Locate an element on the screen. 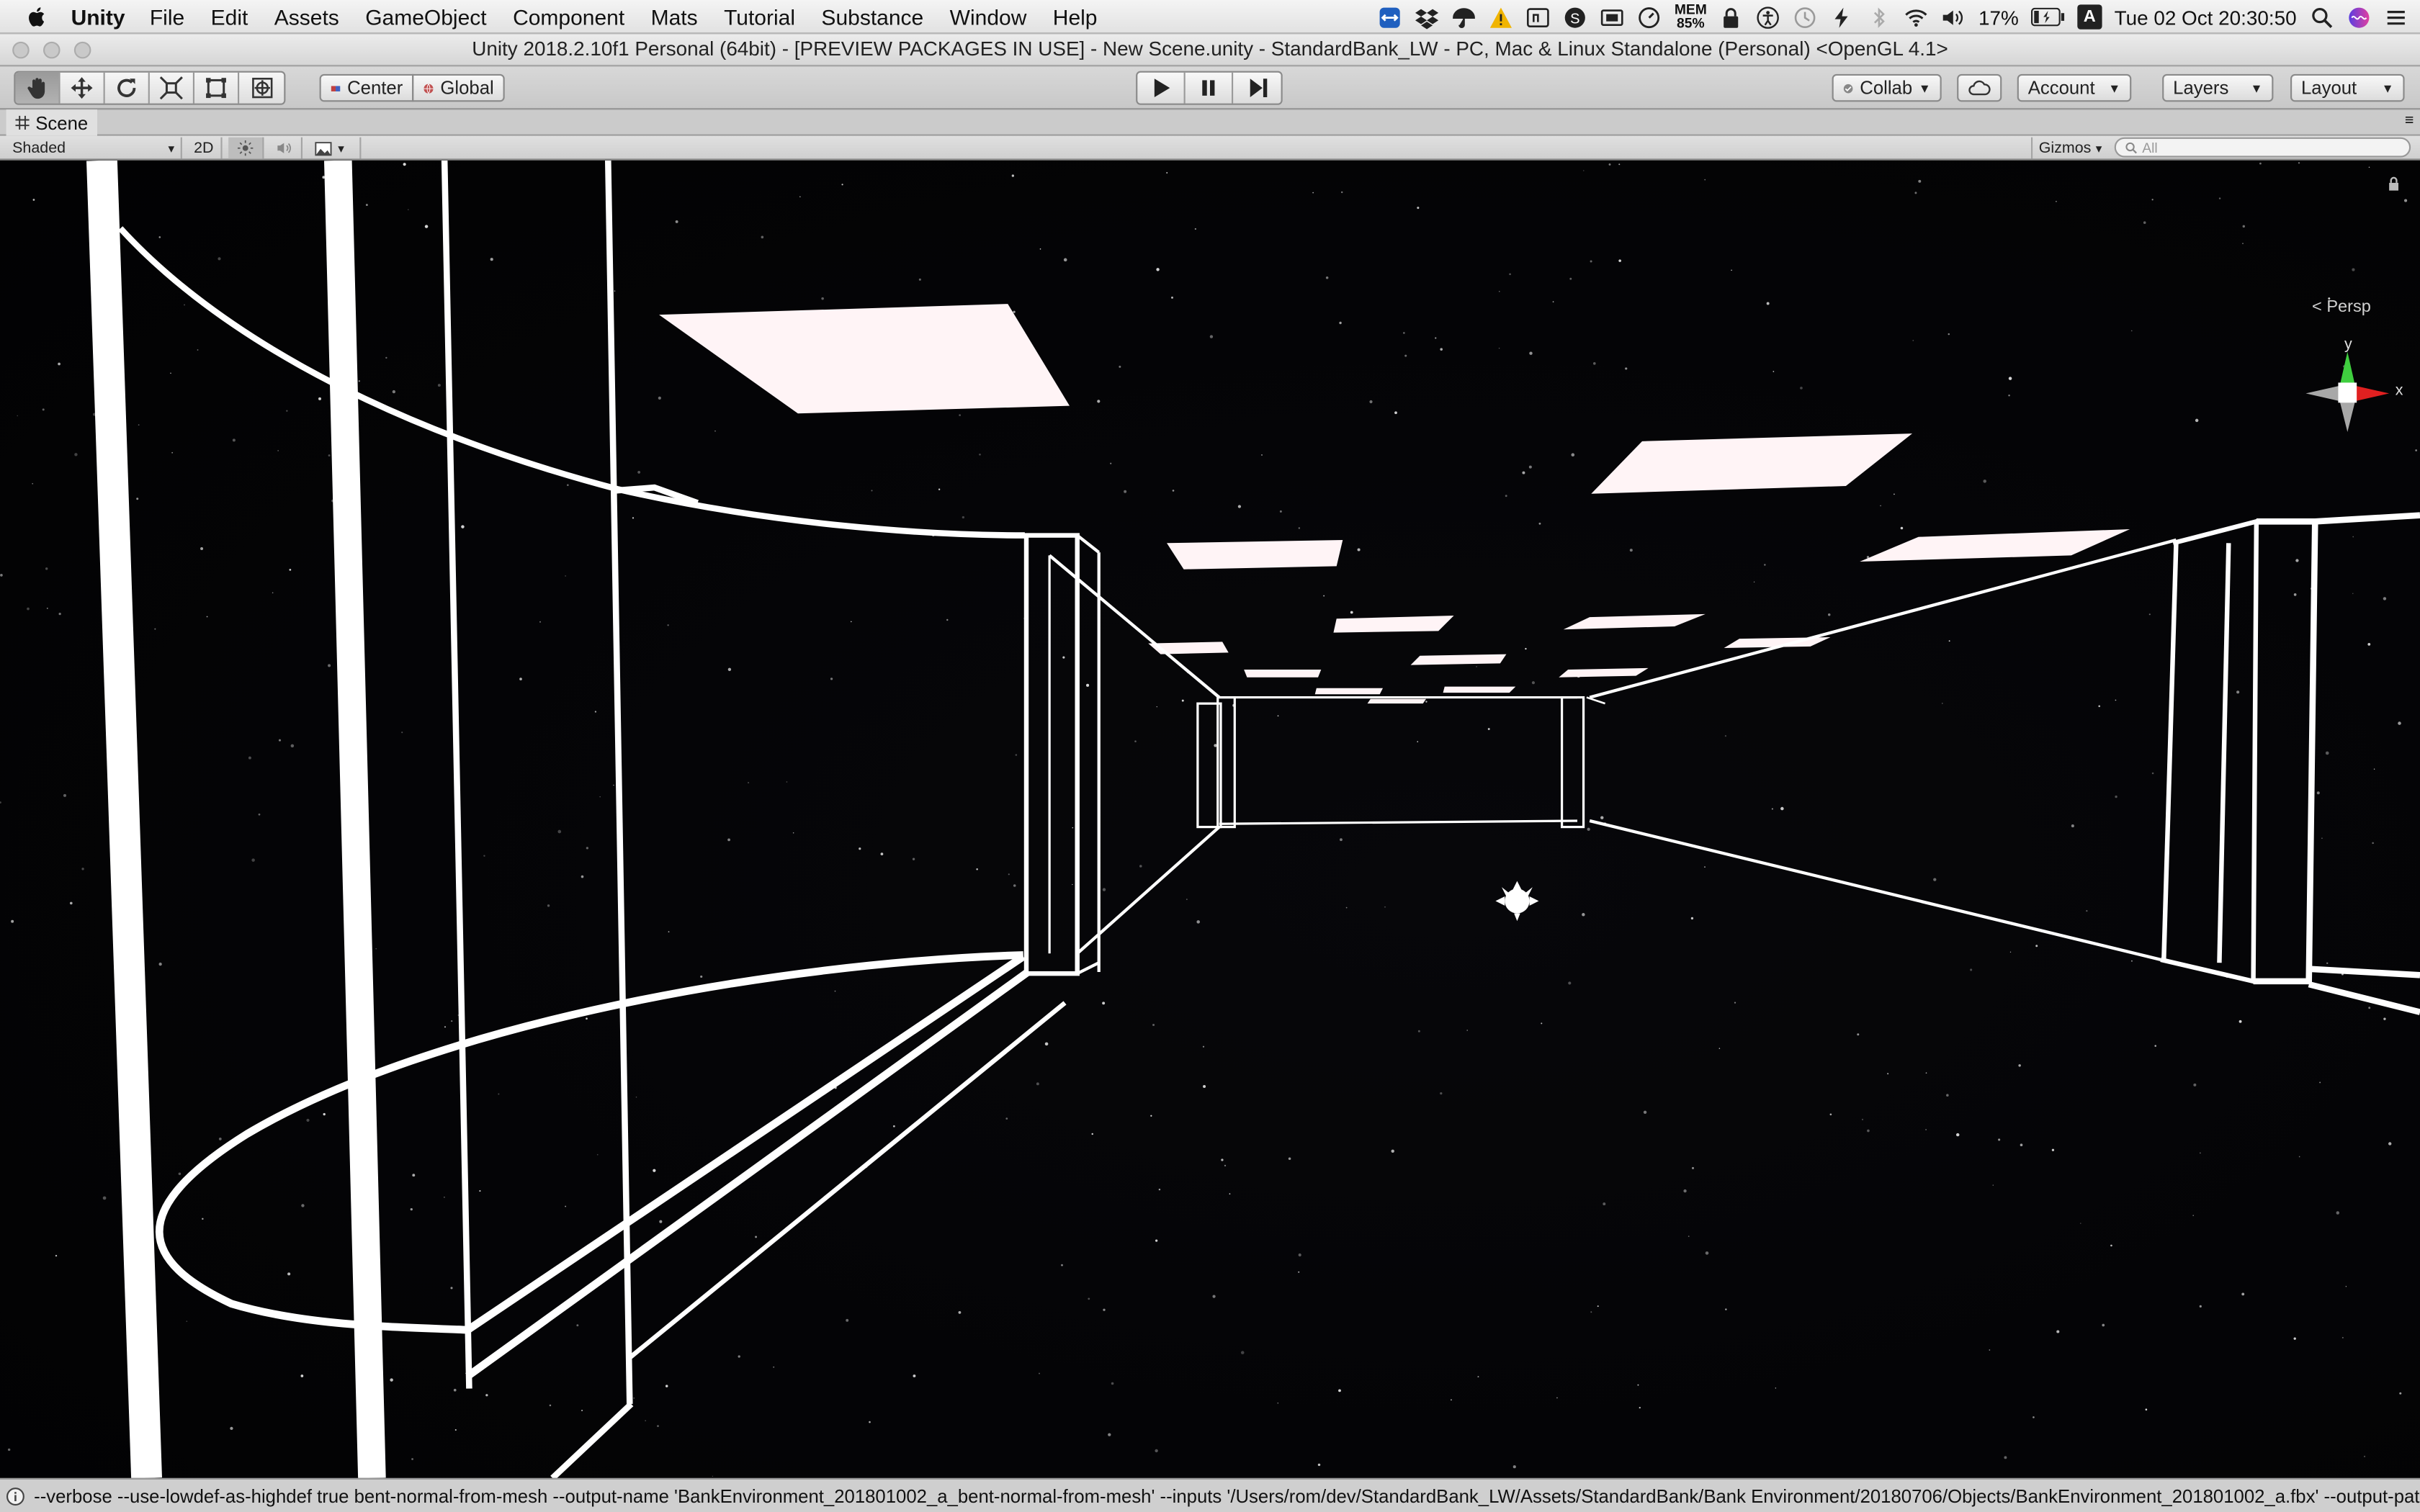 The width and height of the screenshot is (2420, 1512). battery-percent: 17% is located at coordinates (1999, 17).